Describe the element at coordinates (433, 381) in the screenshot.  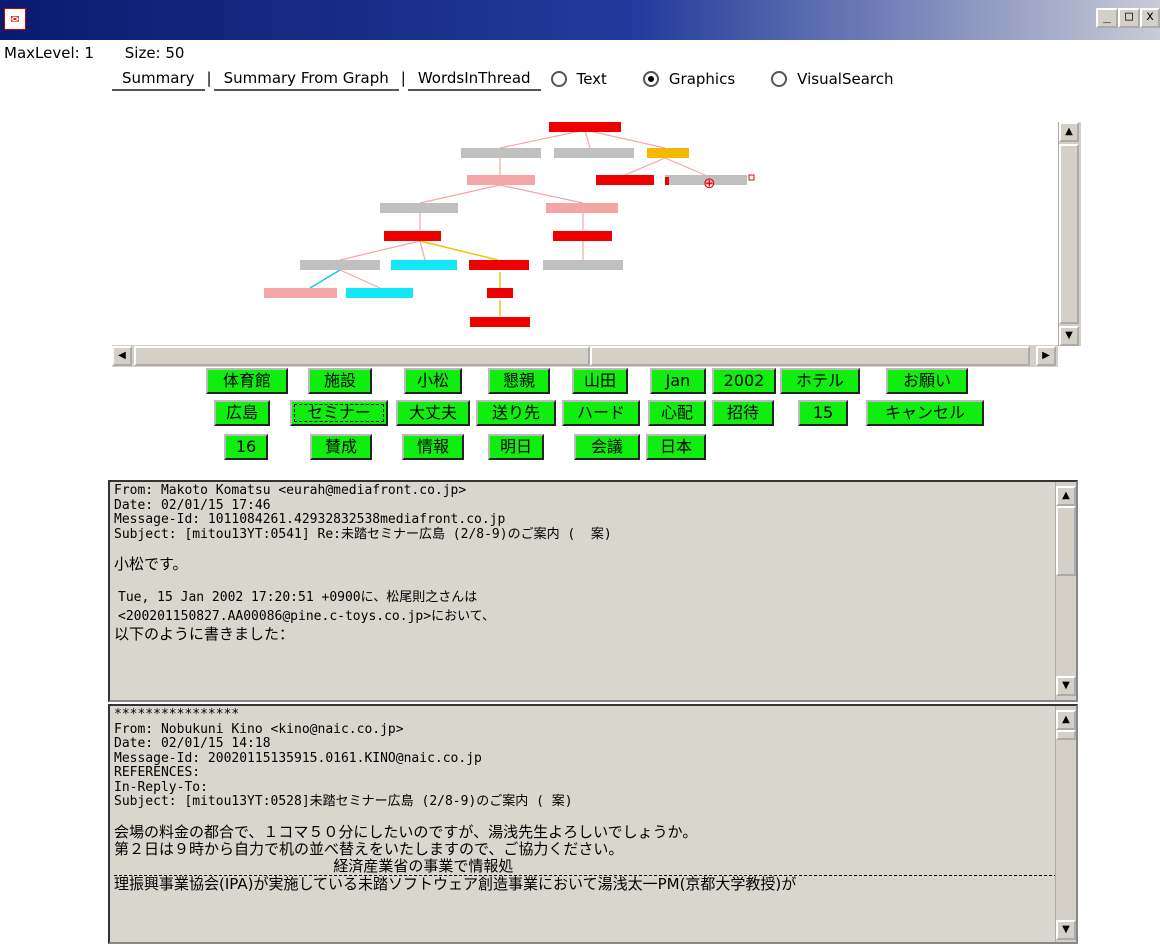
I see `keyword-button: 小松` at that location.